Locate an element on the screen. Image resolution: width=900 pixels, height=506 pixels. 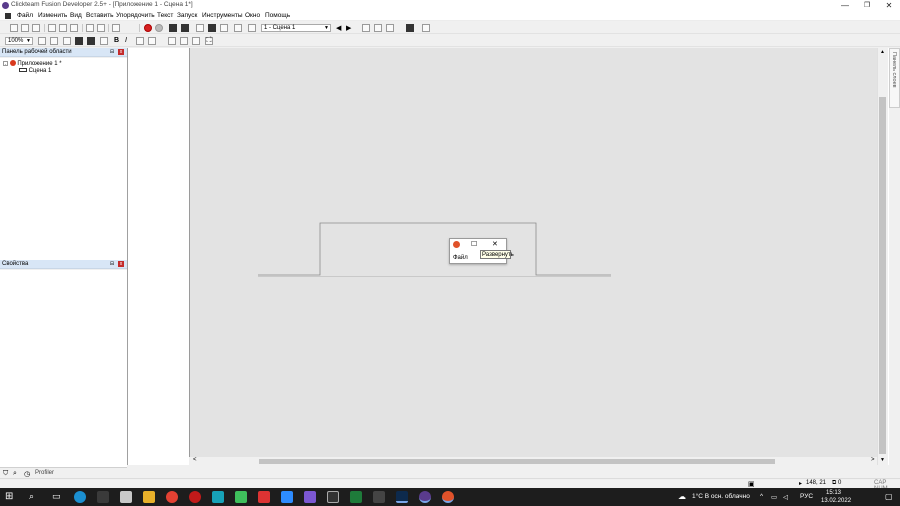
zoom-tool-icon is located at coordinates (54, 41).